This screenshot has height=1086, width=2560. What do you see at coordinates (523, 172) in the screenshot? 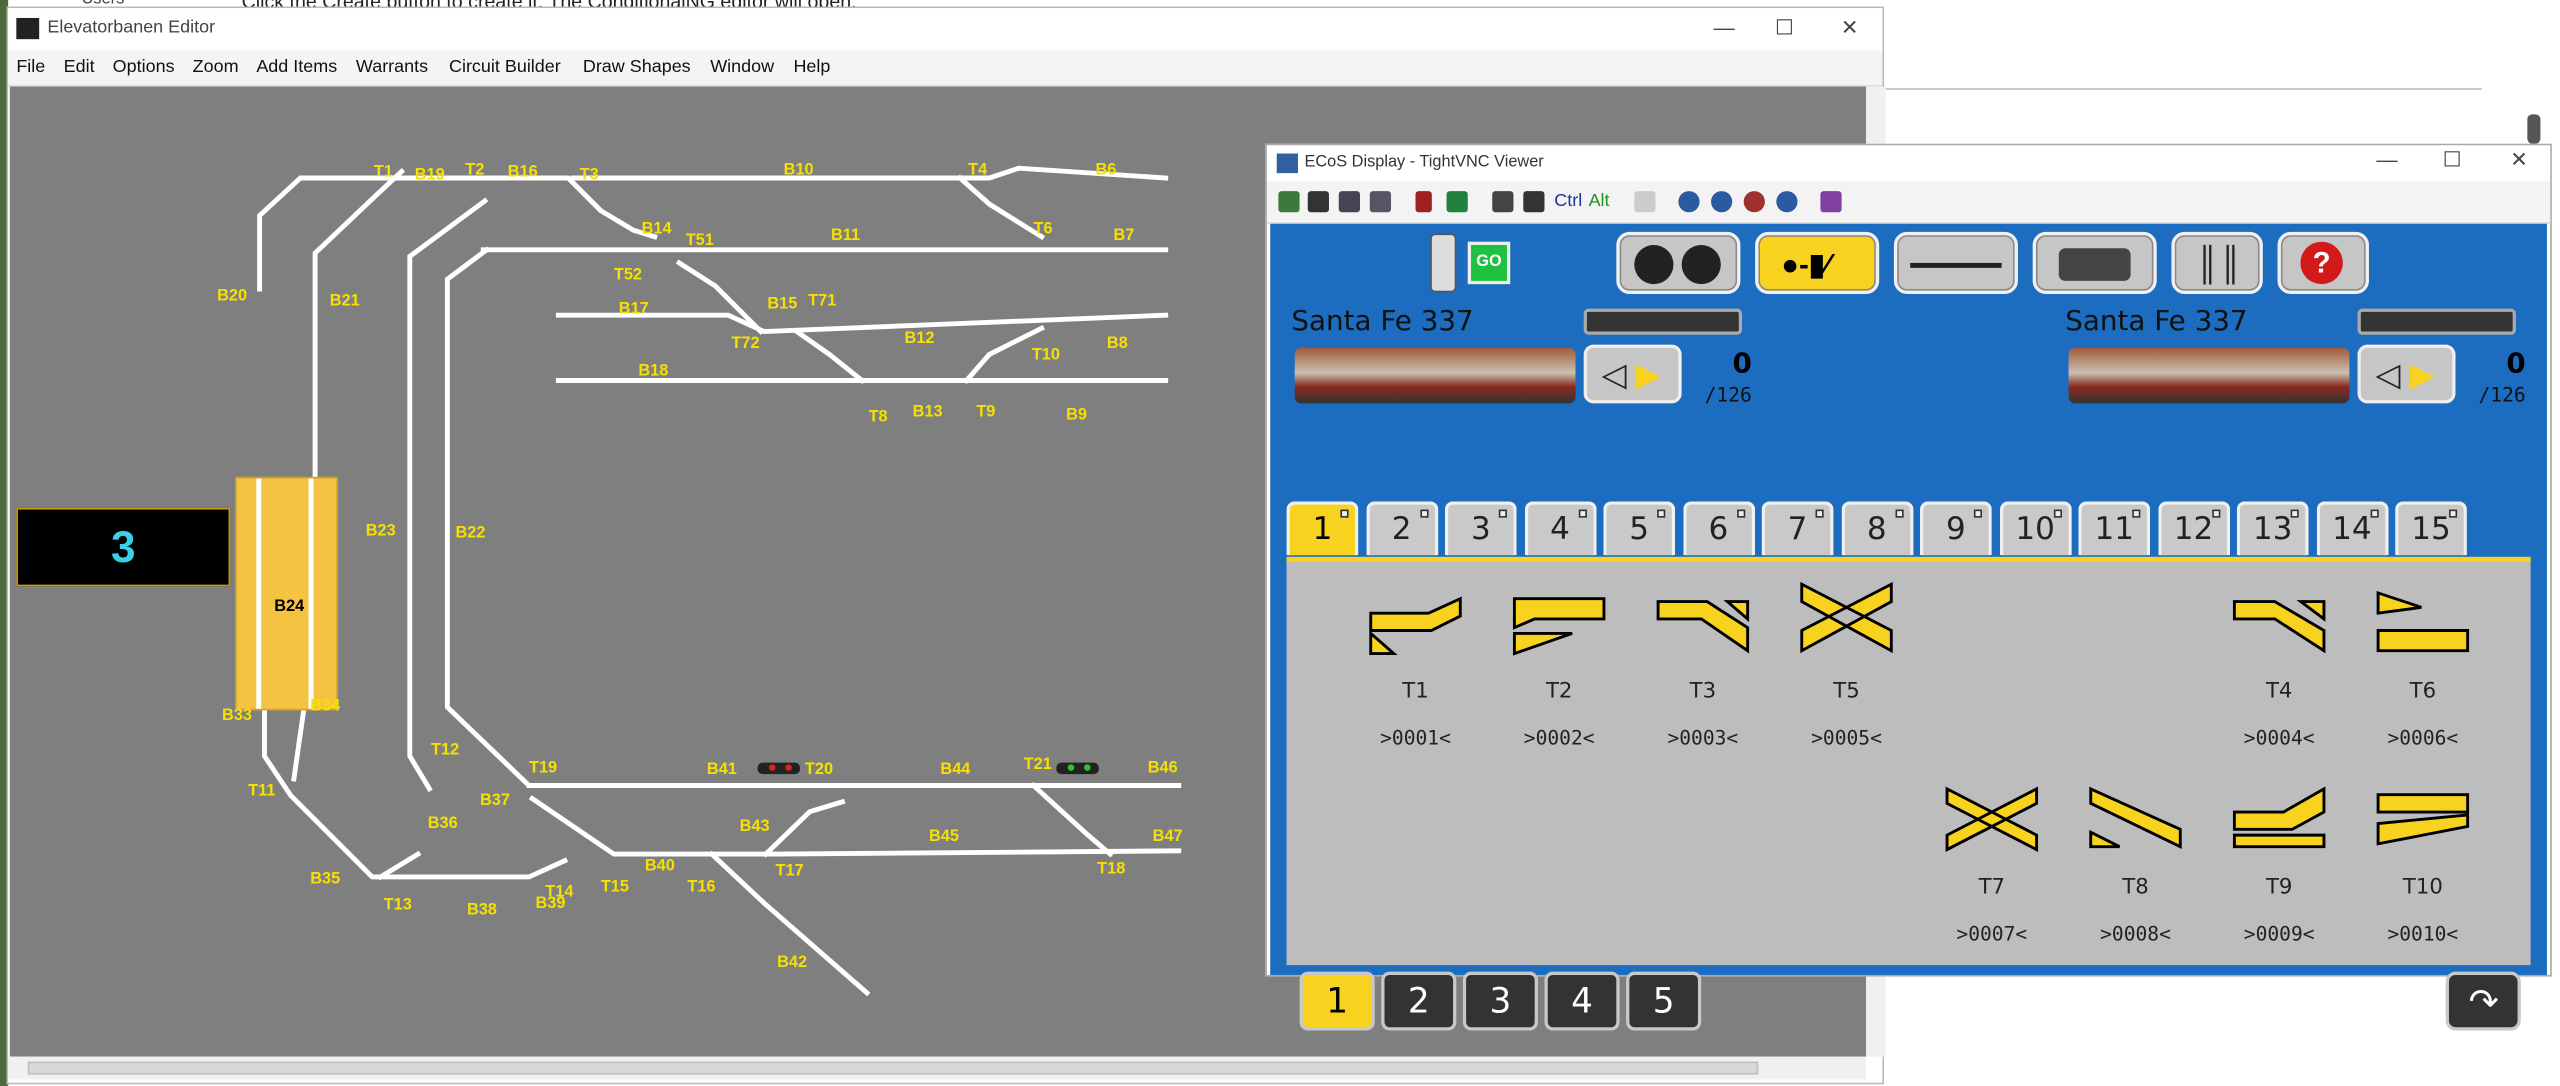
I see `track-label-b16: B16` at bounding box center [523, 172].